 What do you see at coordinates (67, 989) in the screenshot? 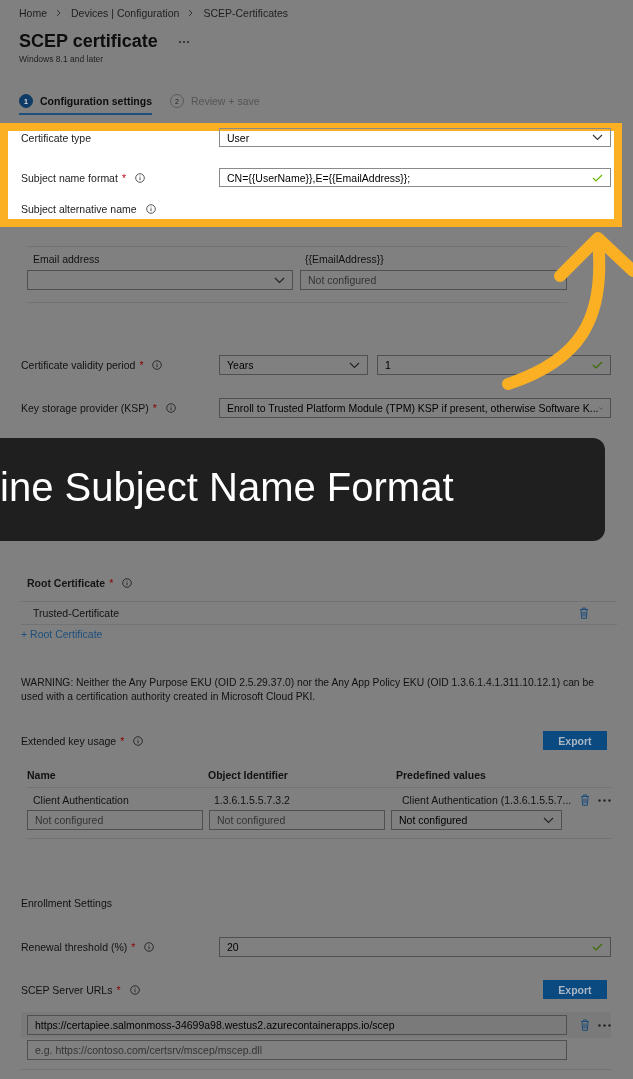
I see `field-label: SCEP Server URLs` at bounding box center [67, 989].